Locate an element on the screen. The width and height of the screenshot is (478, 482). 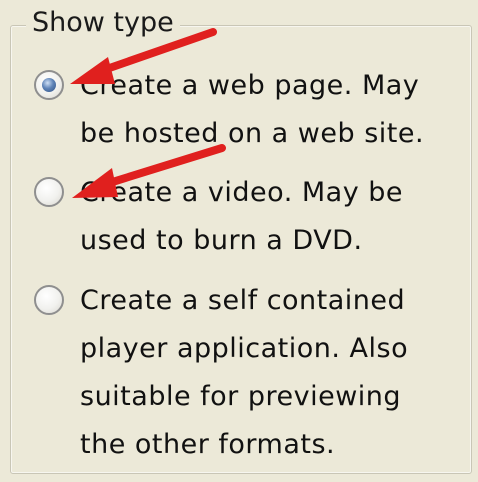
radio-button-player-application is located at coordinates (49, 300).